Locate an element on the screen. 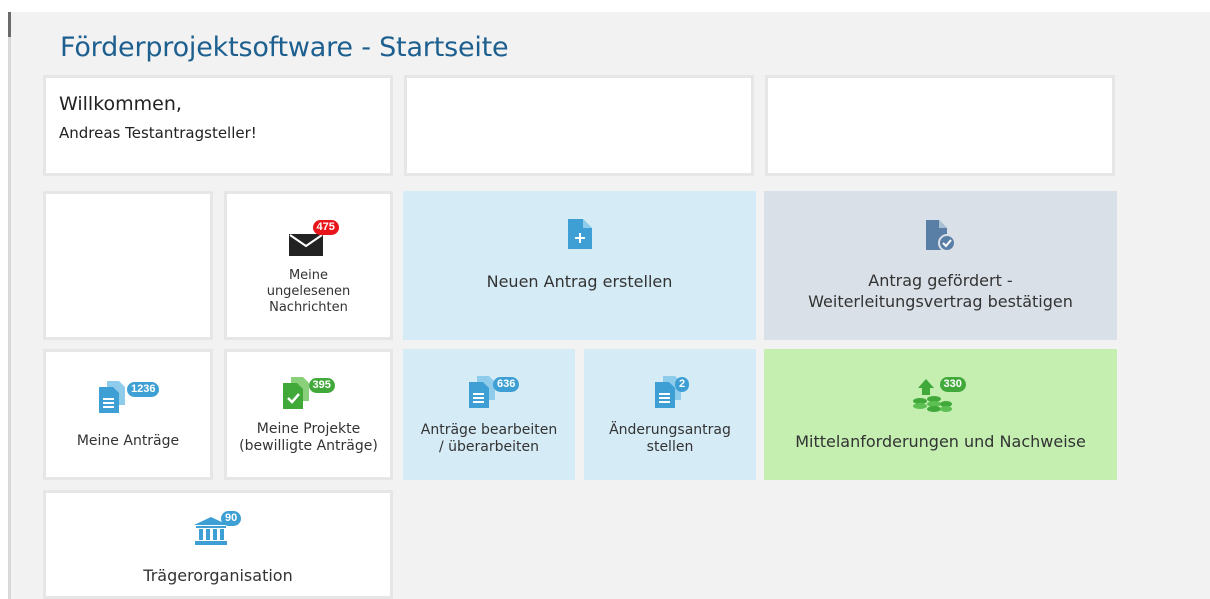 This screenshot has width=1210, height=599. documents-check-icon: 395 is located at coordinates (309, 392).